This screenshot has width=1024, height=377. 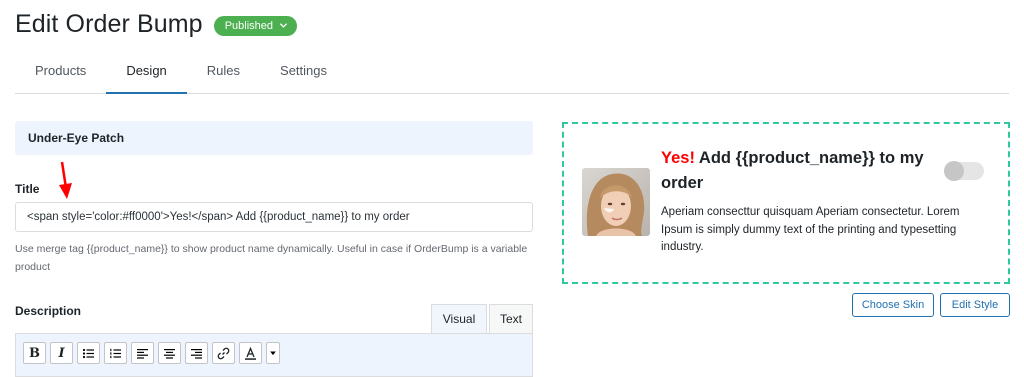 What do you see at coordinates (61, 353) in the screenshot?
I see `italic-icon: I` at bounding box center [61, 353].